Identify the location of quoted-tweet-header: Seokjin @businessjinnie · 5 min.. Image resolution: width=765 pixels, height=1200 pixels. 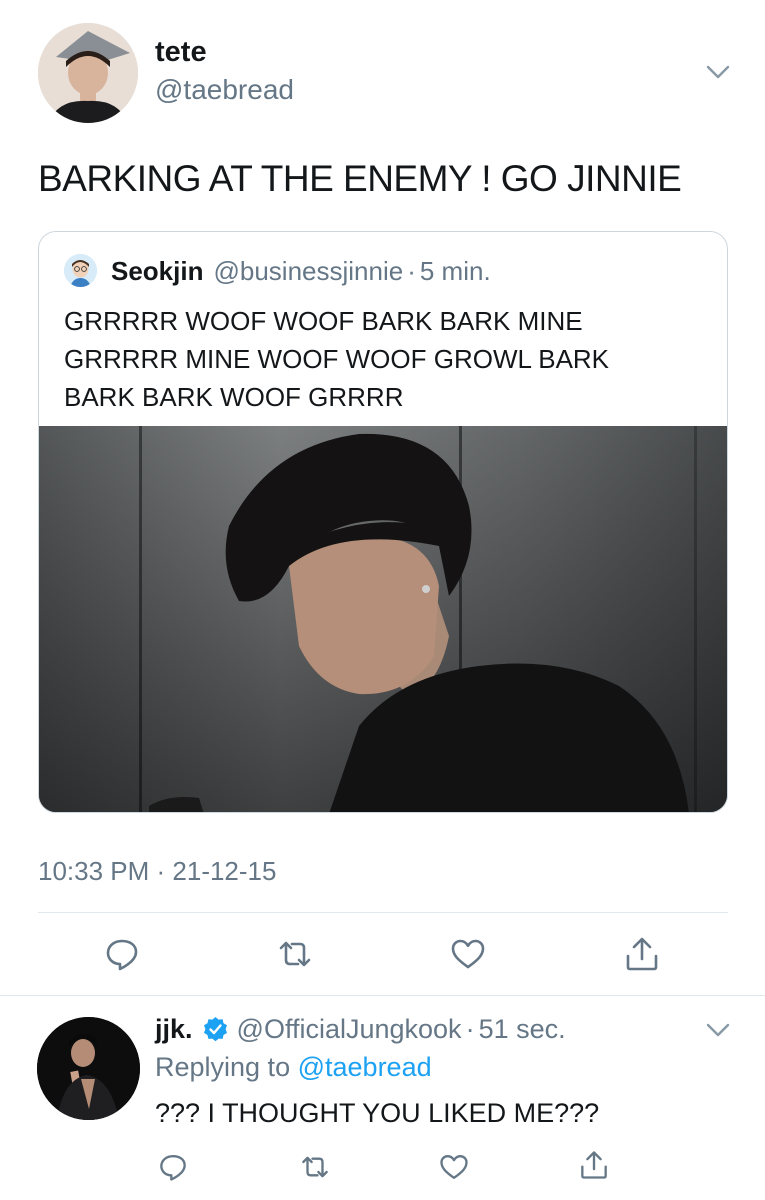
(301, 271).